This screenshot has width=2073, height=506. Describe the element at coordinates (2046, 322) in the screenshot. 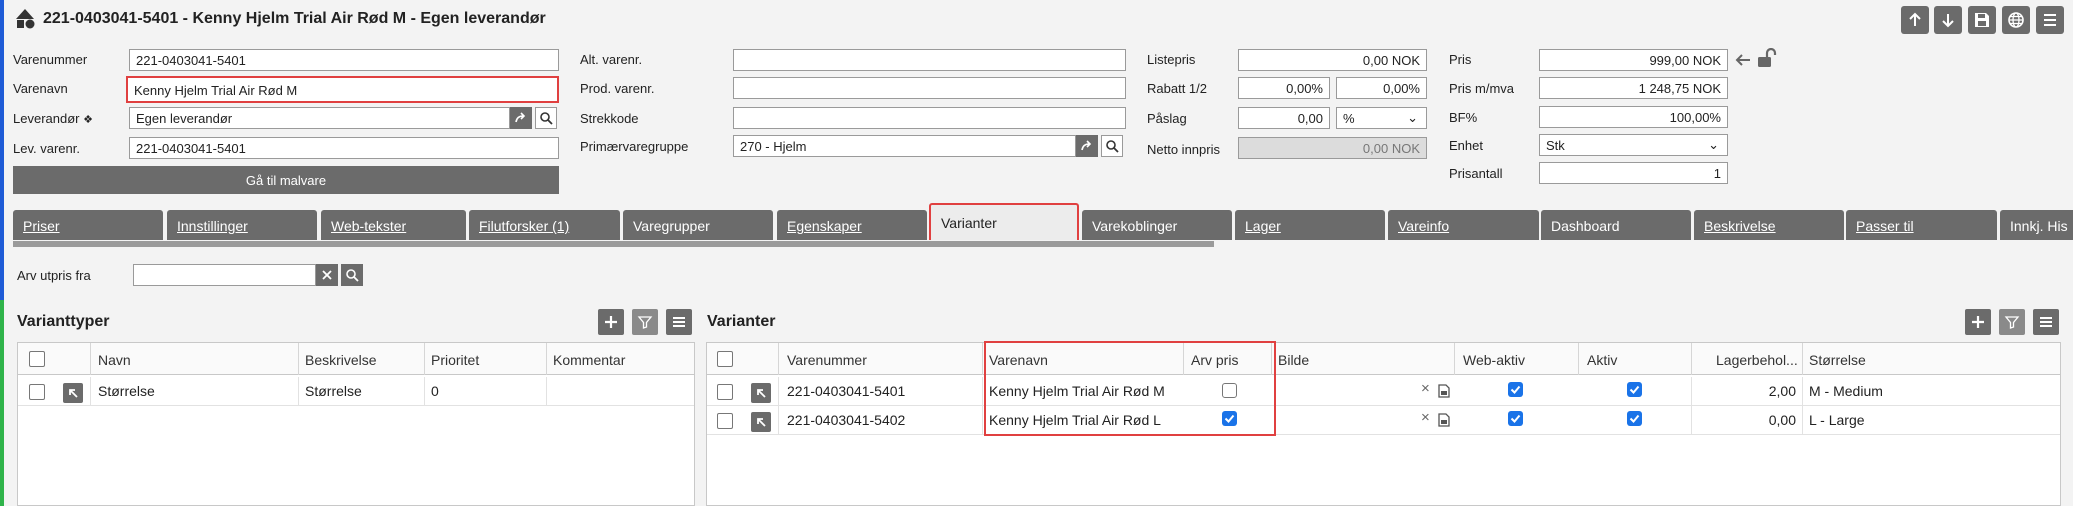

I see `varianter-menu-button` at that location.